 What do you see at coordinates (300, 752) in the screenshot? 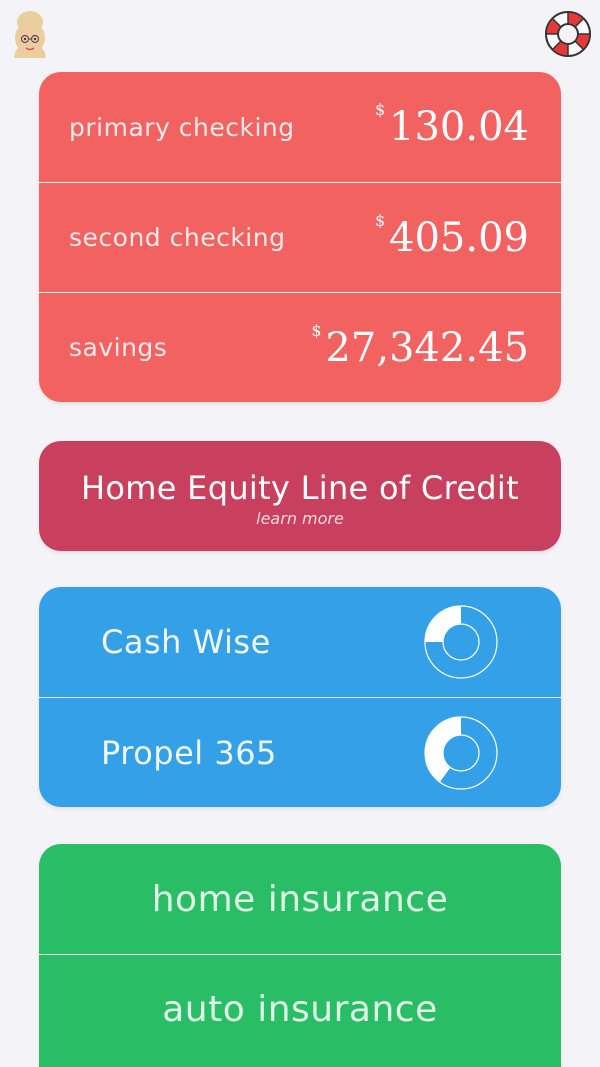
I see `goal-row-propel-365: Propel 365` at bounding box center [300, 752].